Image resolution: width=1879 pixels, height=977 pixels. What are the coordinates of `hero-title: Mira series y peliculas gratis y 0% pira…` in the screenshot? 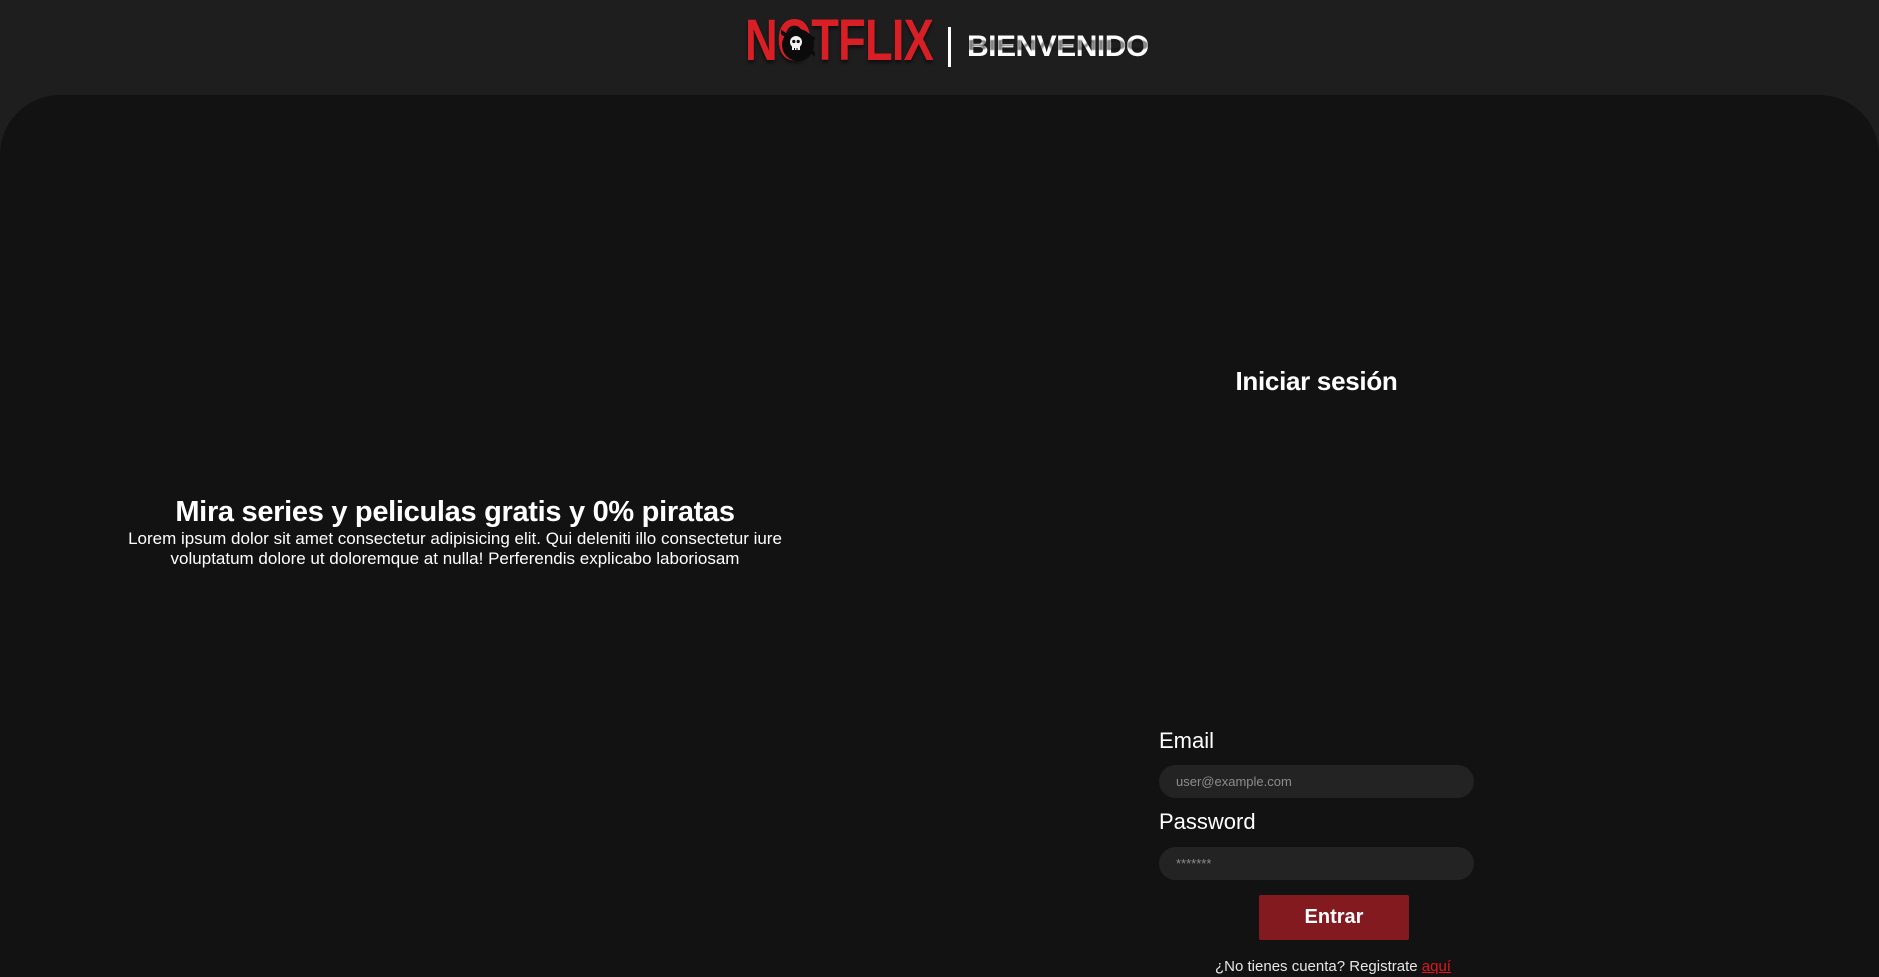 It's located at (455, 512).